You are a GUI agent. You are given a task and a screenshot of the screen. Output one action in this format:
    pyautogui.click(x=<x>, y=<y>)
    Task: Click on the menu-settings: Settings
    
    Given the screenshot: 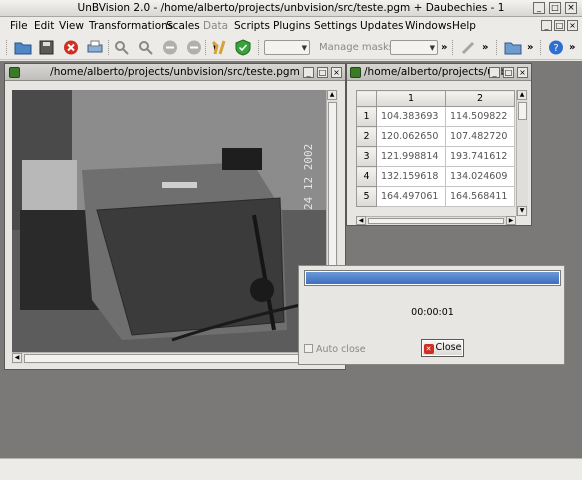 What is the action you would take?
    pyautogui.click(x=335, y=26)
    